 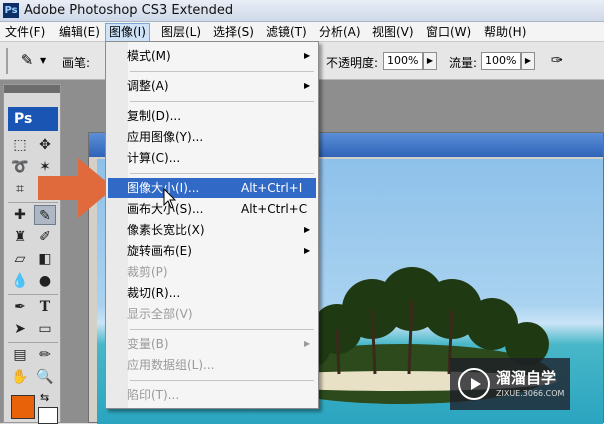 What do you see at coordinates (181, 32) in the screenshot?
I see `menu-layer: 图层(L)` at bounding box center [181, 32].